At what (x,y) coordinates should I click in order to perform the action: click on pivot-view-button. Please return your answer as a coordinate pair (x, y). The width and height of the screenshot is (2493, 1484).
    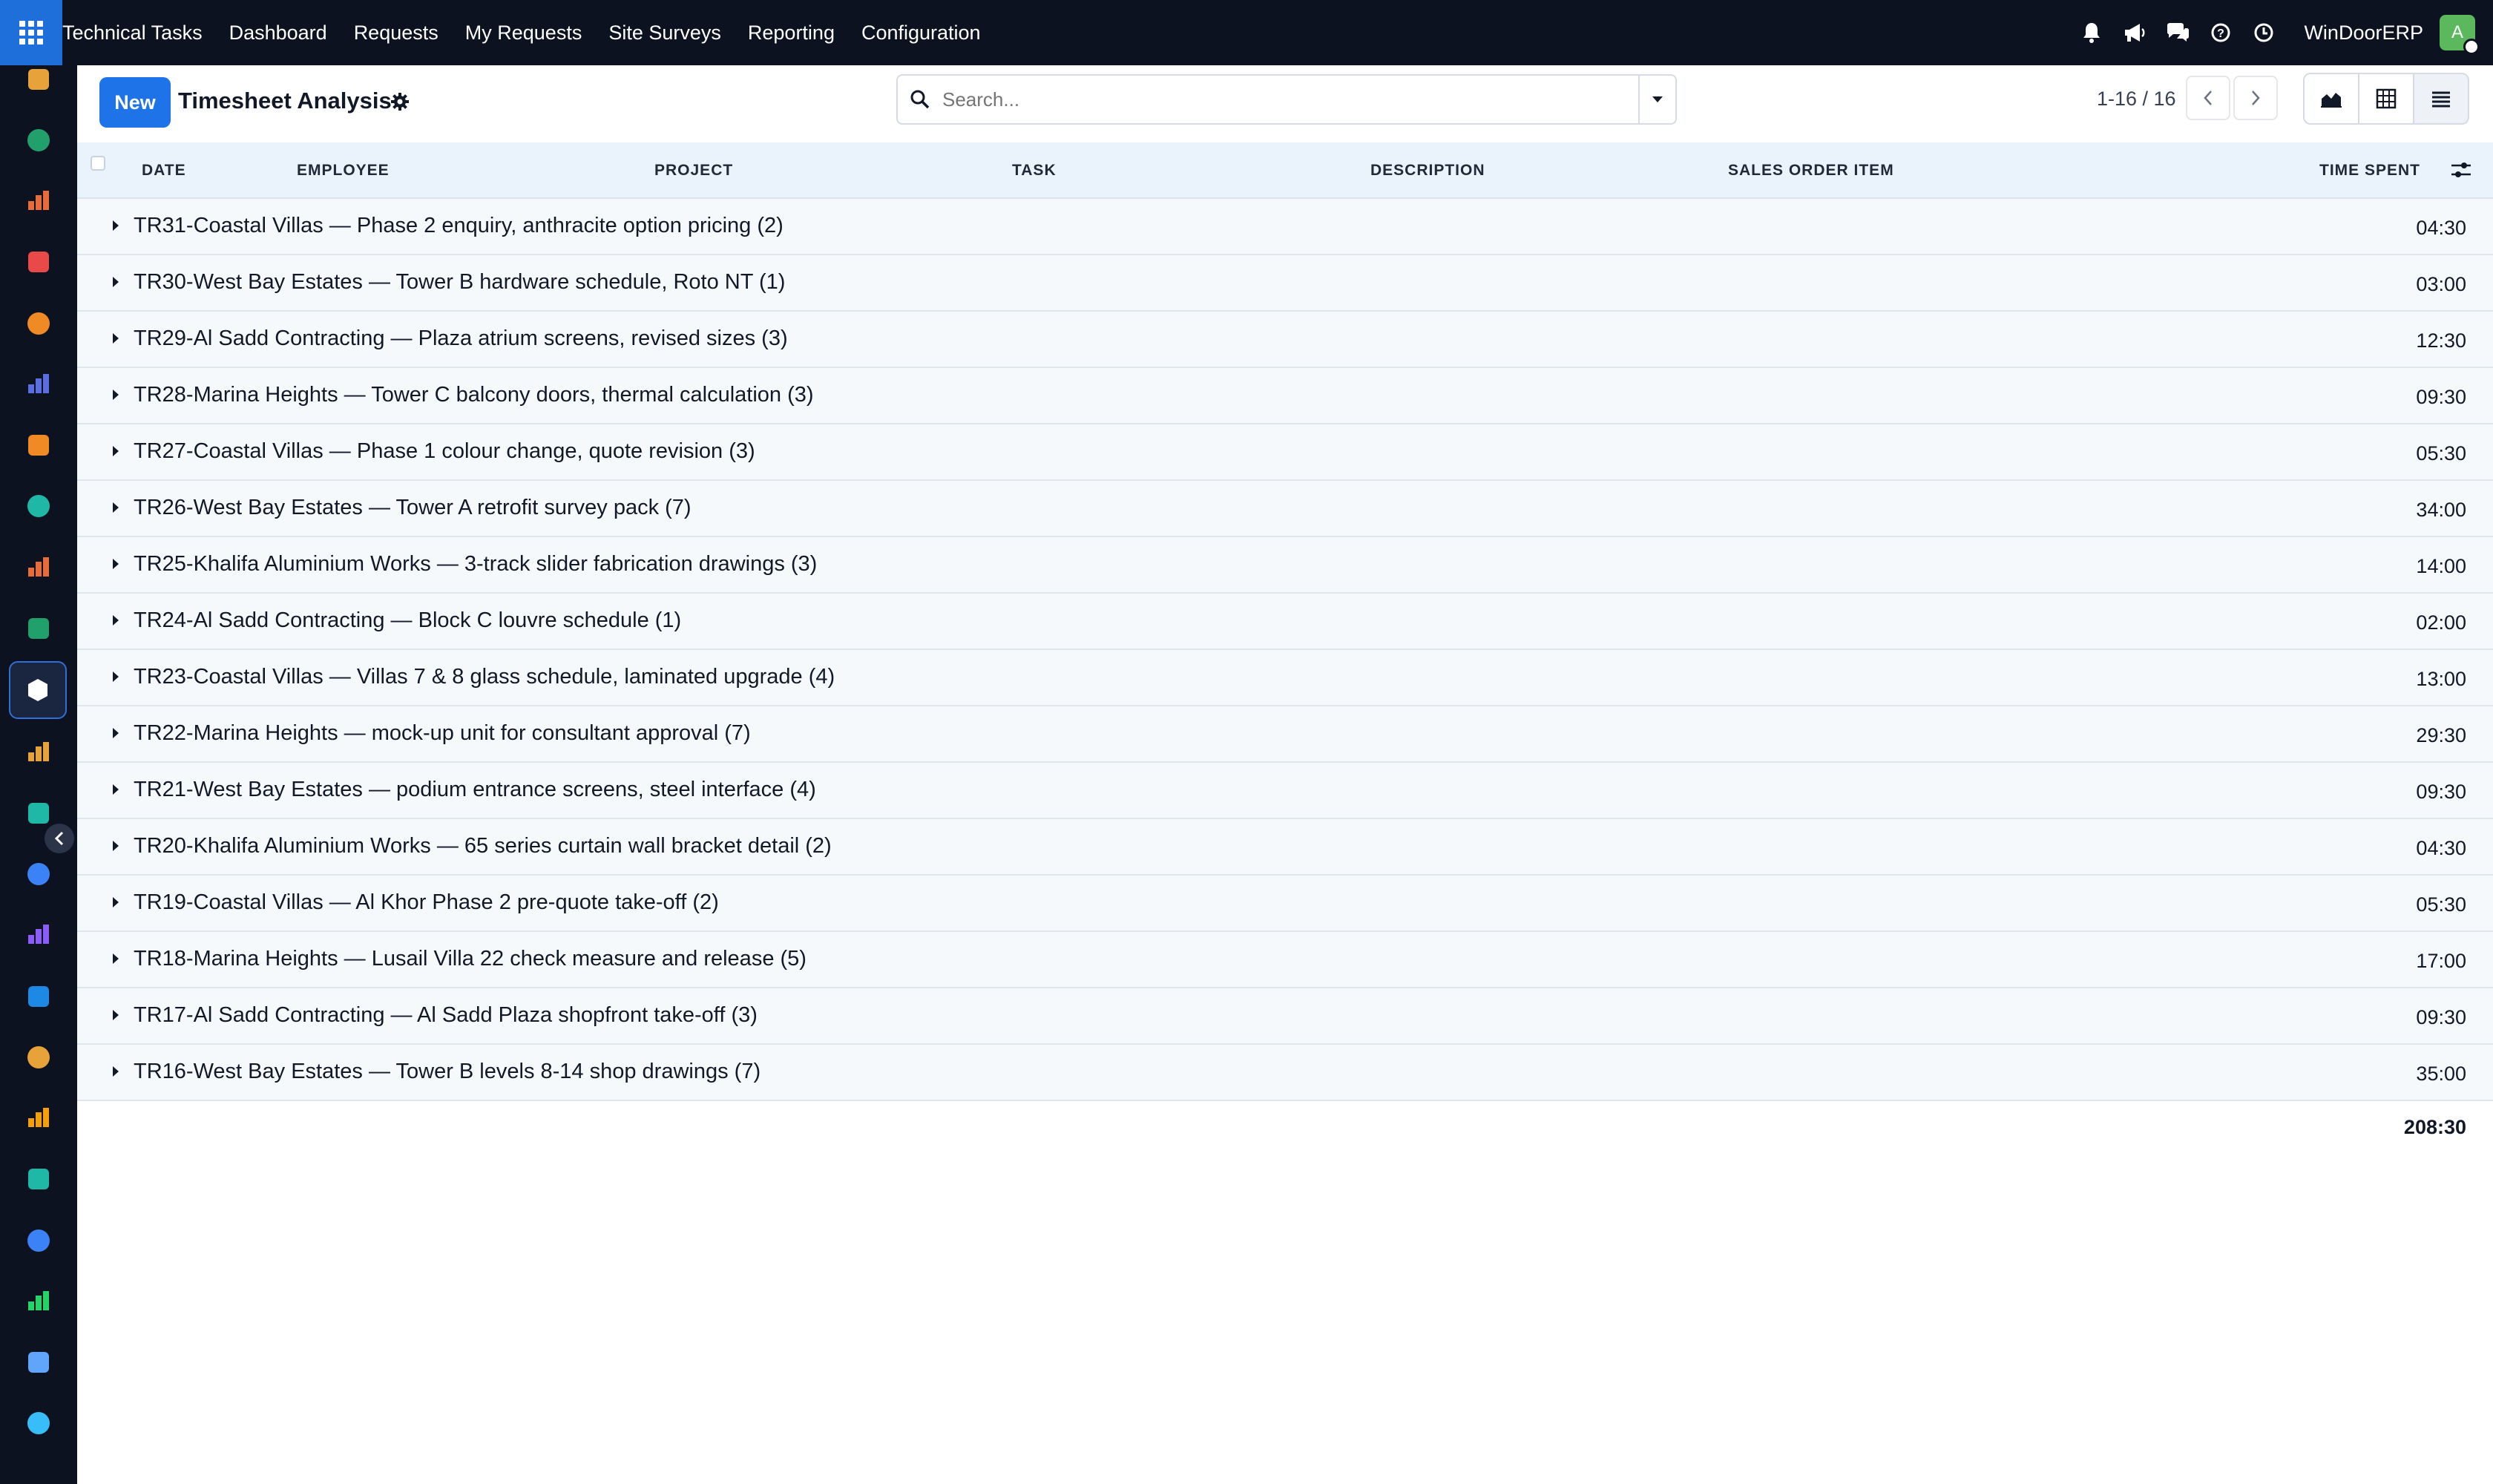
    Looking at the image, I should click on (2386, 99).